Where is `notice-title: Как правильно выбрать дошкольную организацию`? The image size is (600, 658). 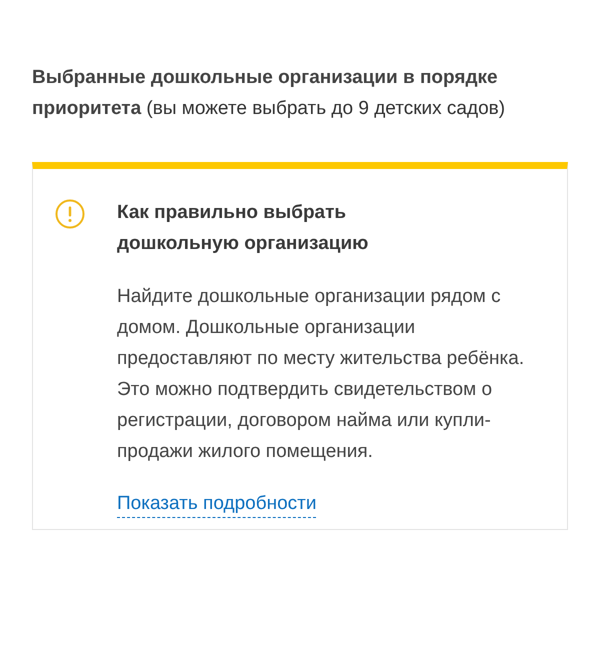 notice-title: Как правильно выбрать дошкольную организацию is located at coordinates (243, 228).